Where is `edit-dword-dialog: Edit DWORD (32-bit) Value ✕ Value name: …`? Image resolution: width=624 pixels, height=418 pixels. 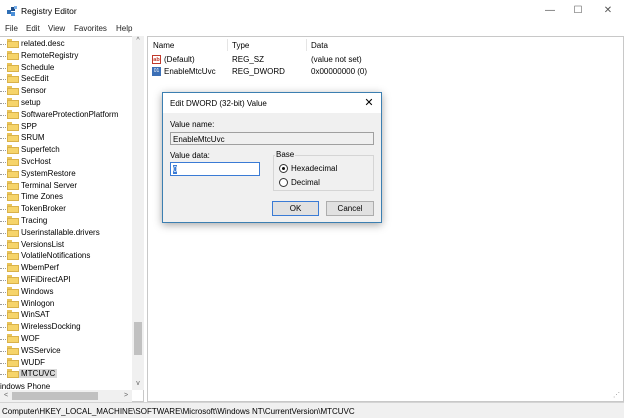 edit-dword-dialog: Edit DWORD (32-bit) Value ✕ Value name: … is located at coordinates (272, 157).